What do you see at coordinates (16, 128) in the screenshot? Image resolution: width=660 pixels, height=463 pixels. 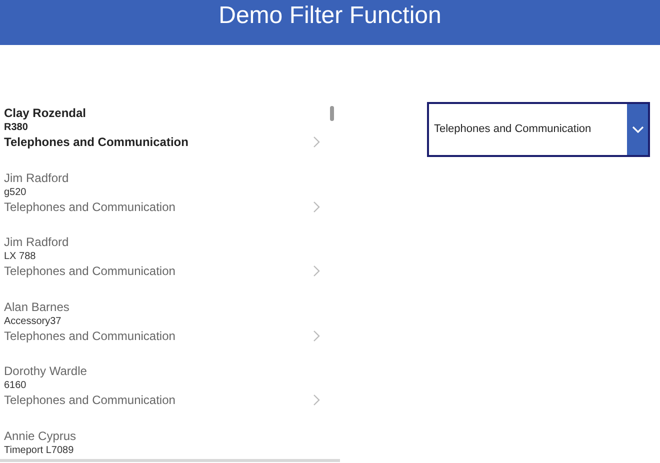 I see `product-name: R380` at bounding box center [16, 128].